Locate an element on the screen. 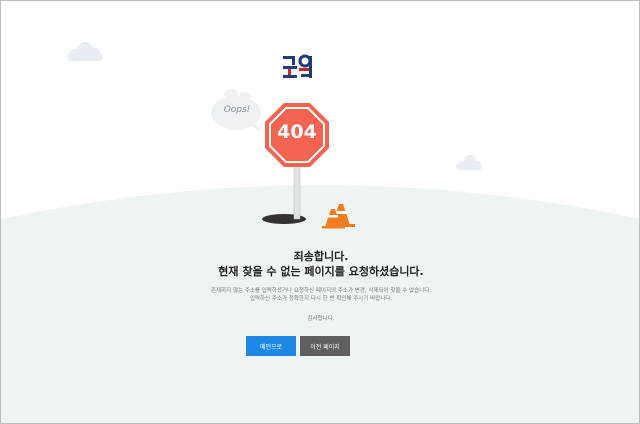 This screenshot has height=424, width=640. description-line: 입력하신 주소가 정확한지 다시 한 번 확인해 주시기 바랍니다. is located at coordinates (321, 299).